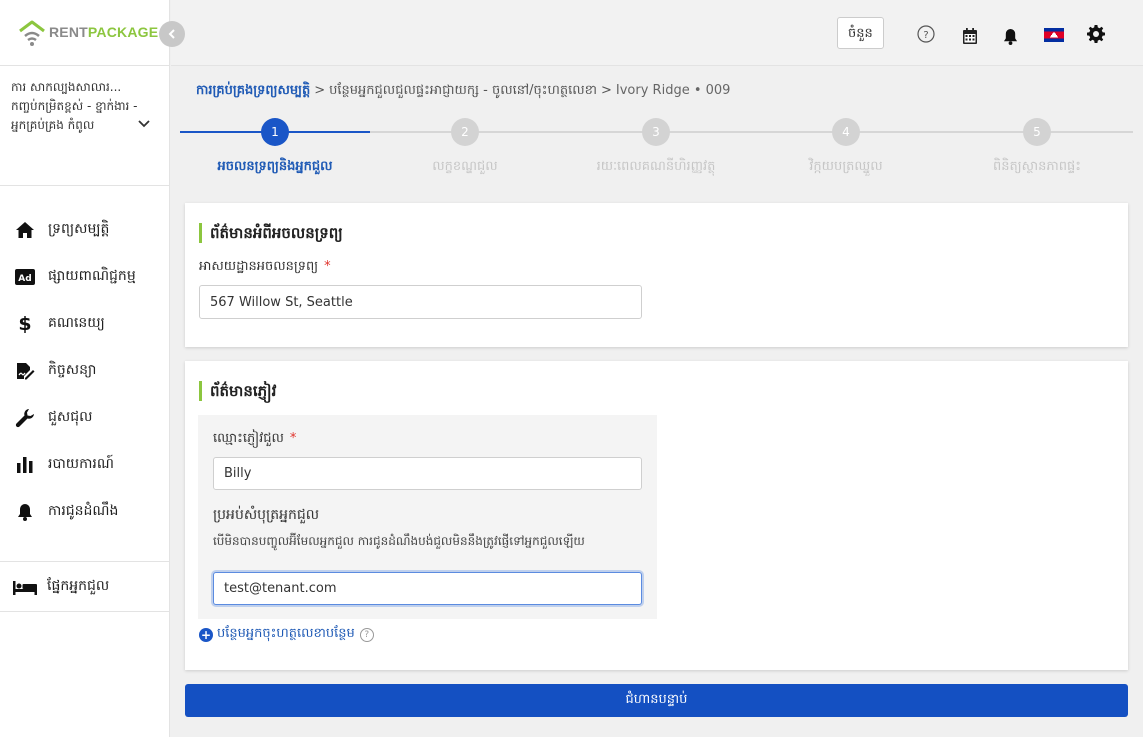 Image resolution: width=1143 pixels, height=737 pixels. I want to click on step-1-label: អចលនទ្រព្យនិងអ្នកជួល, so click(275, 166).